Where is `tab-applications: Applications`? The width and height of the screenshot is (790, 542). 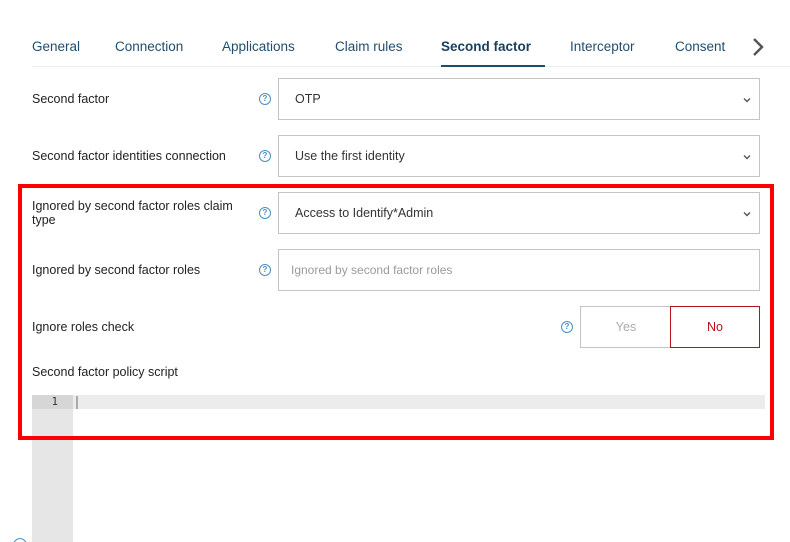
tab-applications: Applications is located at coordinates (258, 46).